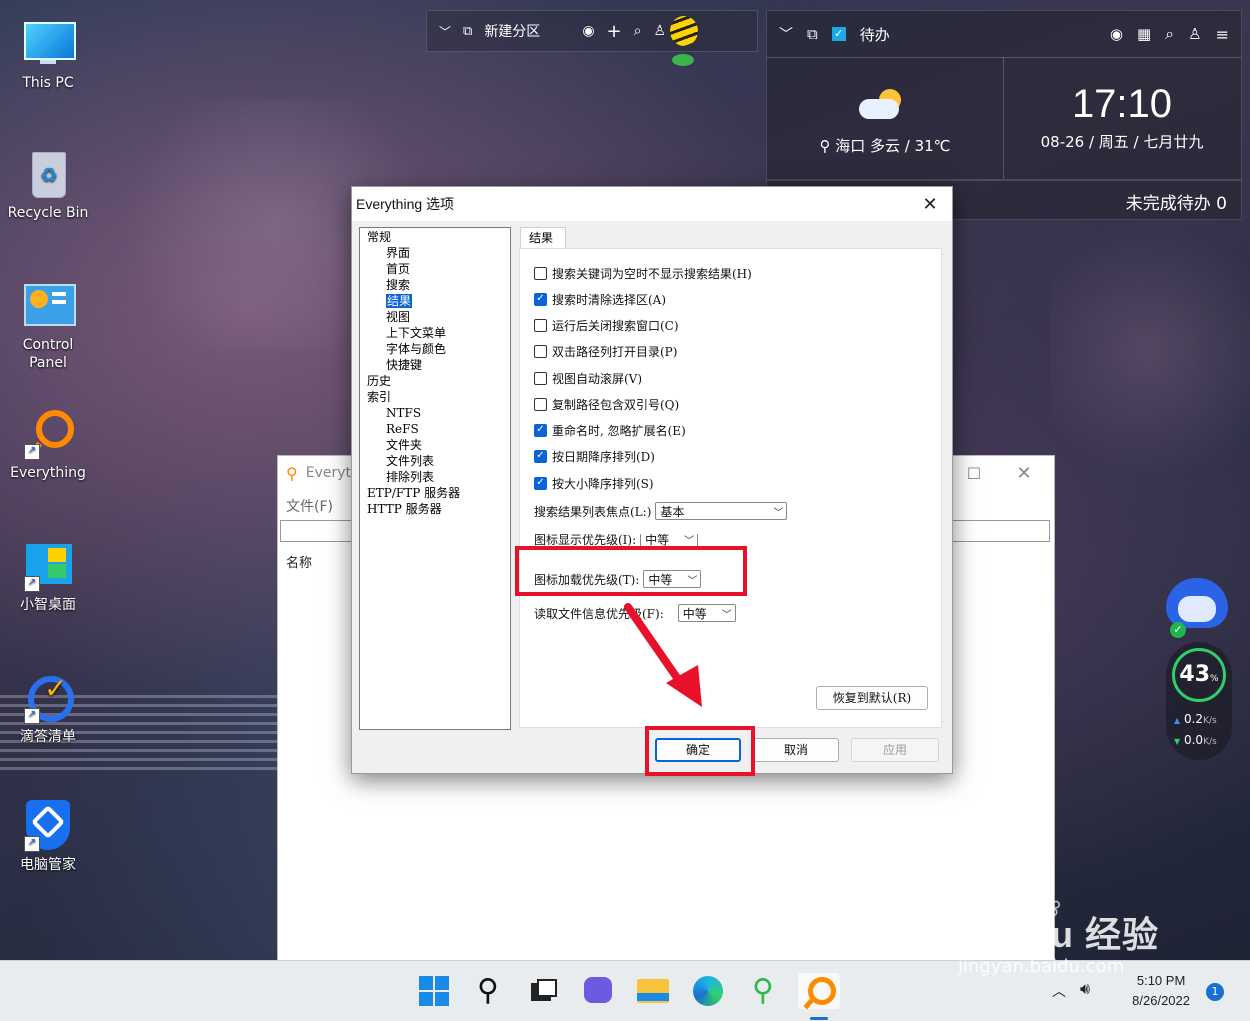  What do you see at coordinates (379, 397) in the screenshot?
I see `tree-item-label: 索引` at bounding box center [379, 397].